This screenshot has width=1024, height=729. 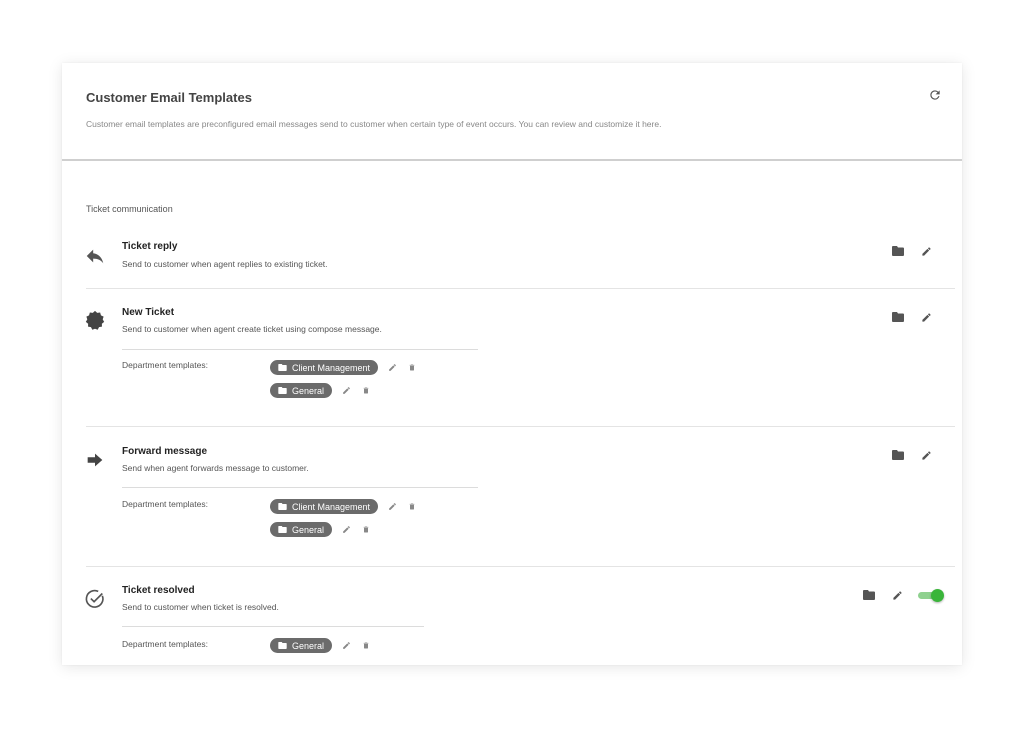 I want to click on forward-arrow-icon, so click(x=95, y=460).